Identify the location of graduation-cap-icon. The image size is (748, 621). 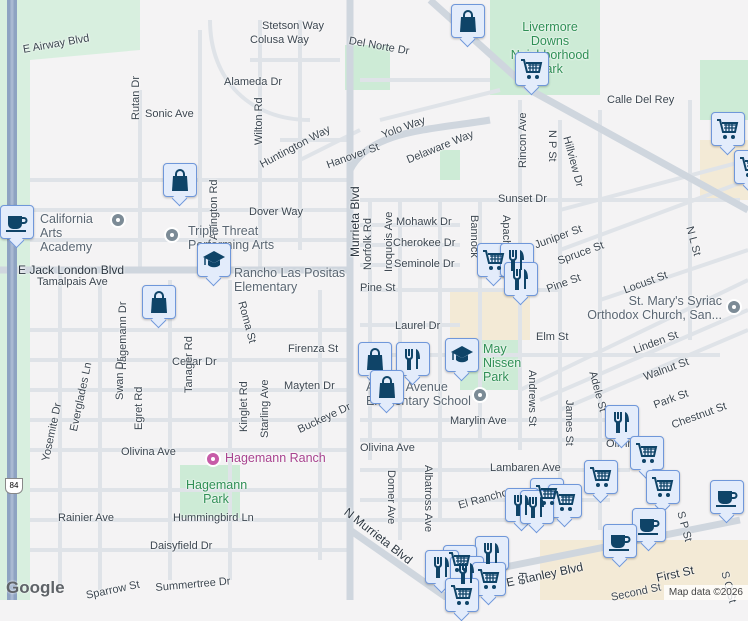
(462, 355).